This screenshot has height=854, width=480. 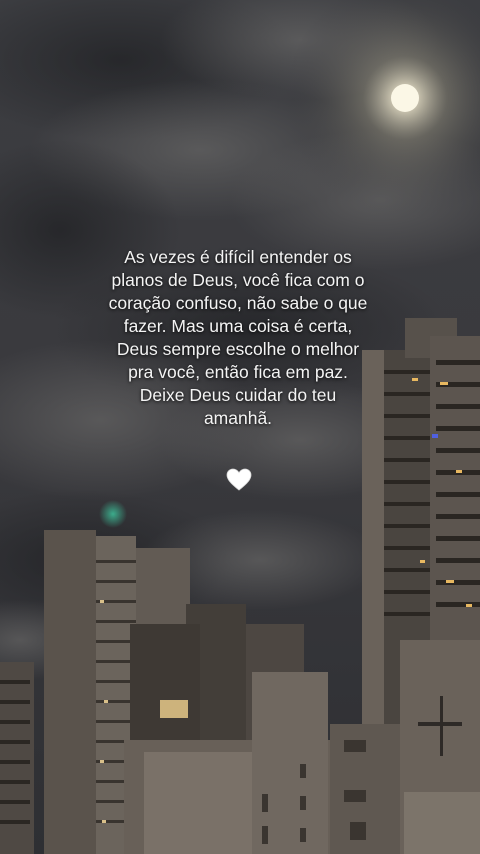 I want to click on quote-line: Deus sempre escolhe o melhor, so click(x=238, y=349).